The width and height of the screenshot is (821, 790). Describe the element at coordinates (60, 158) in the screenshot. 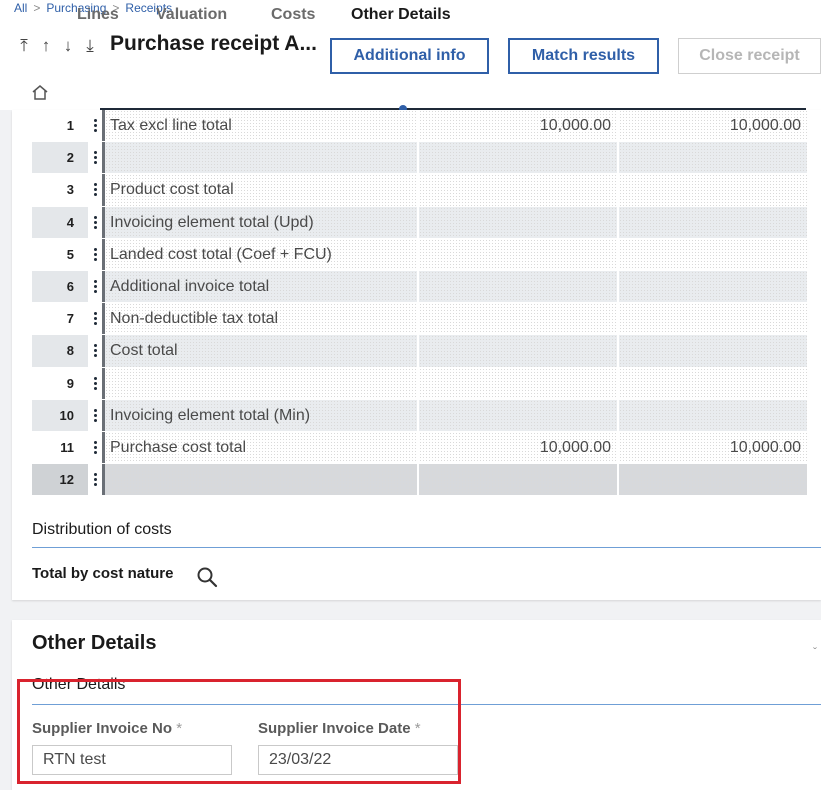

I see `row-number: 2` at that location.